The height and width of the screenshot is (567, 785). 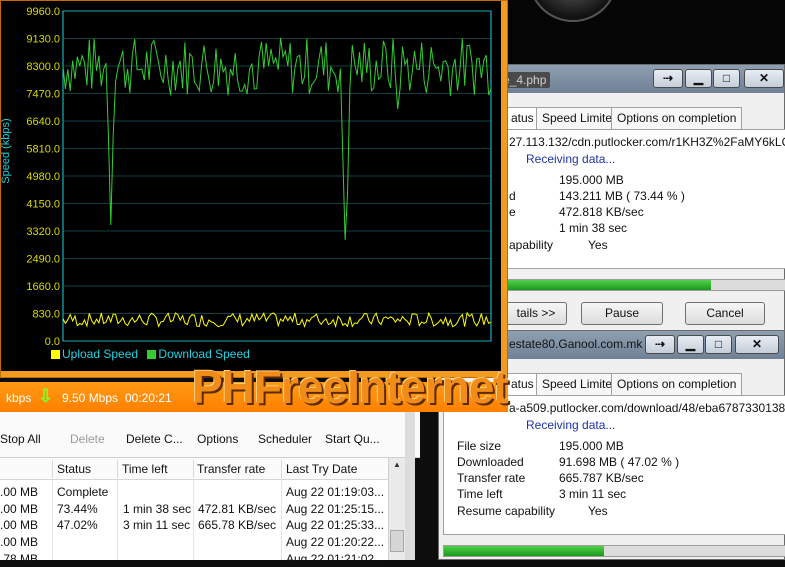 I want to click on dialog-2-close-button: ✕, so click(x=757, y=344).